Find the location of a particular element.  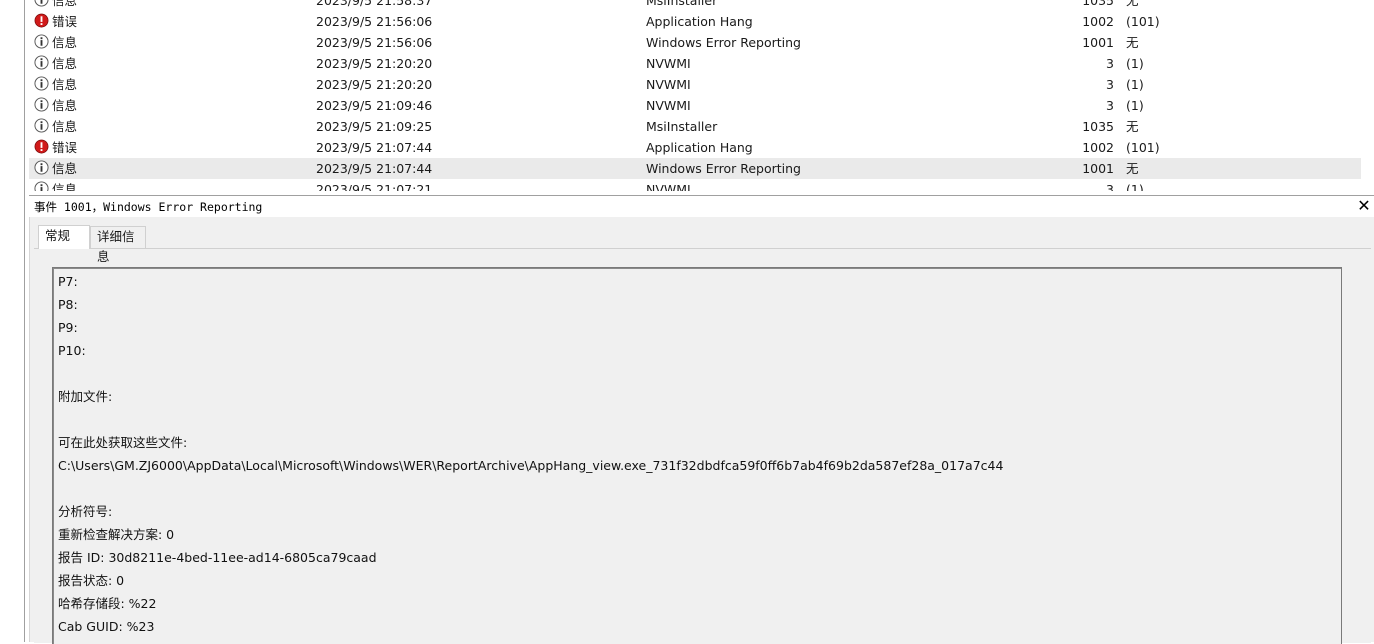

description-line: P9: is located at coordinates (68, 327).